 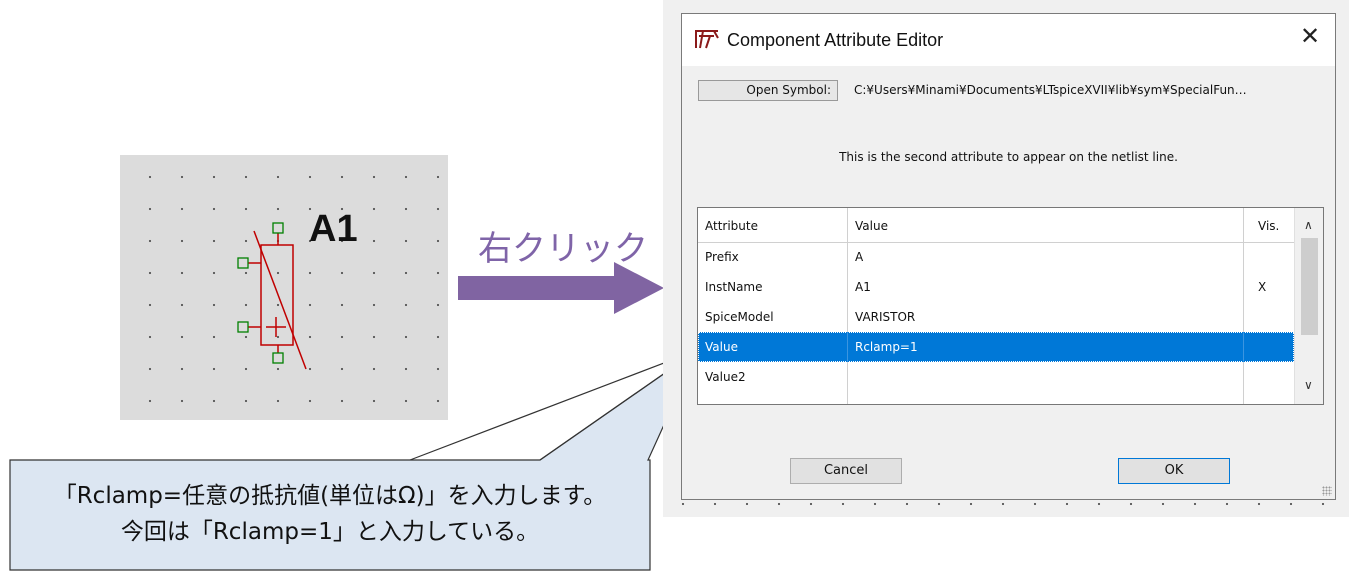 I want to click on attribute-cell: Prefix, so click(x=773, y=257).